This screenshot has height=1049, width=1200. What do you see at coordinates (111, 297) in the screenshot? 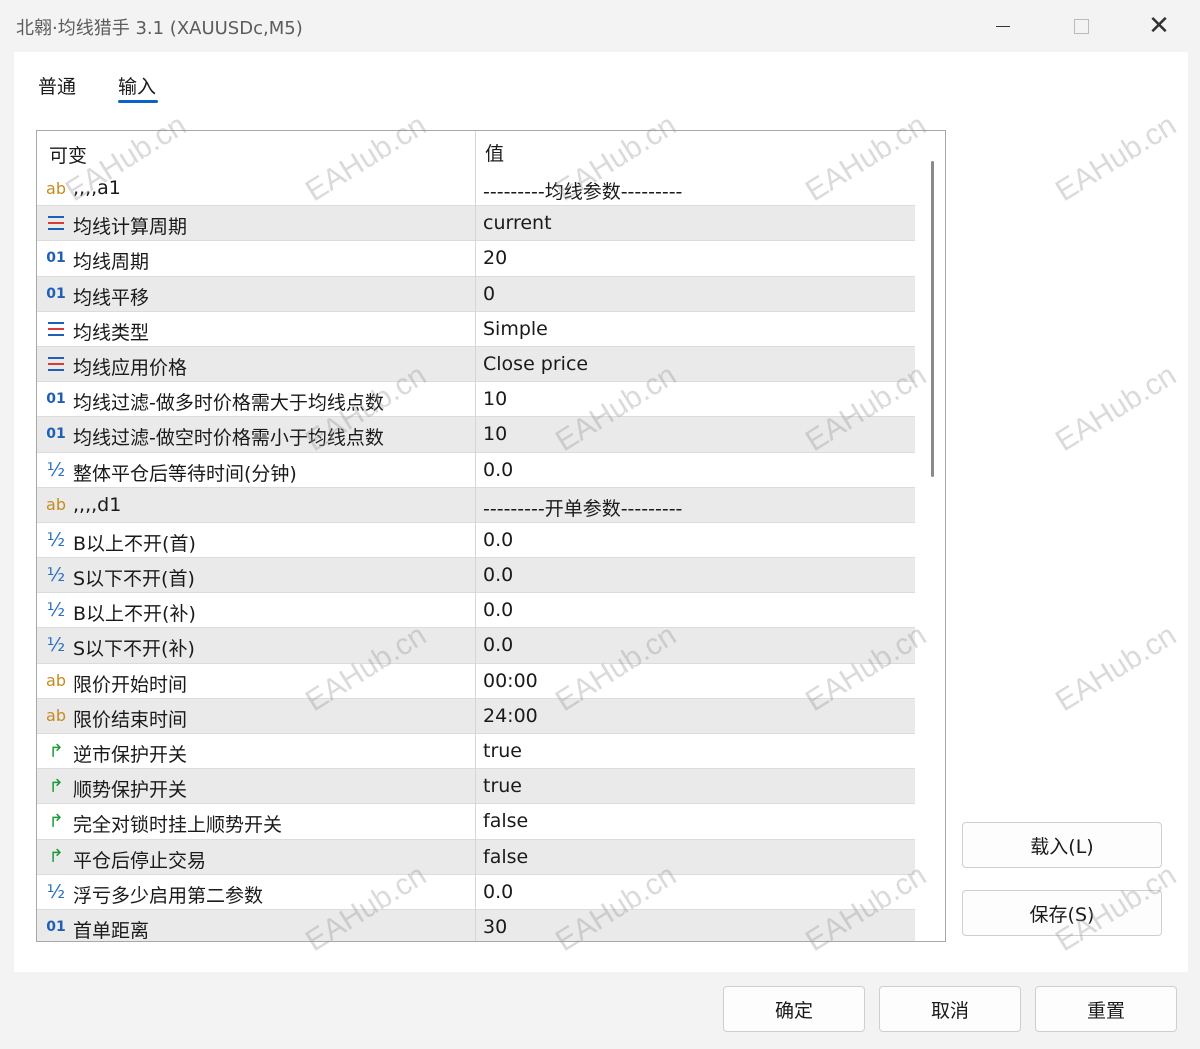
I see `param-name: 均线平移` at bounding box center [111, 297].